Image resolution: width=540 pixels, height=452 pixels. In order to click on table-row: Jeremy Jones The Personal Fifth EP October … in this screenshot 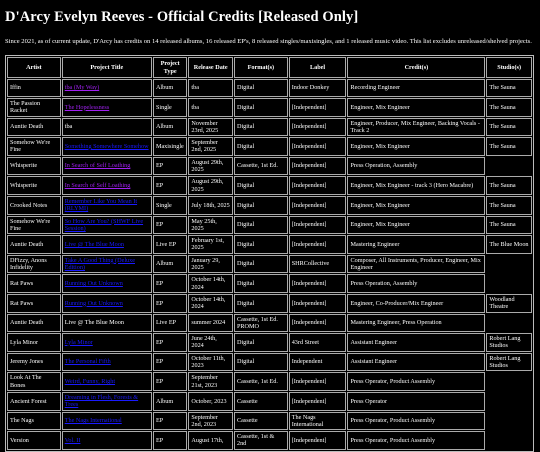, I will do `click(269, 362)`.